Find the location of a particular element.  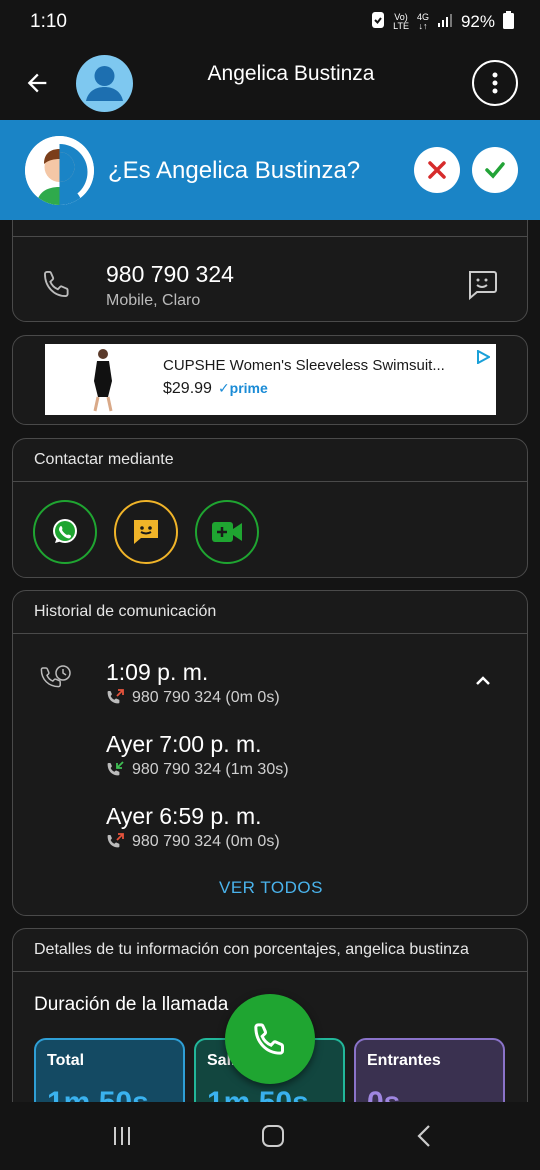

identity-question: ¿Es Angelica Bustinza? is located at coordinates (234, 170).